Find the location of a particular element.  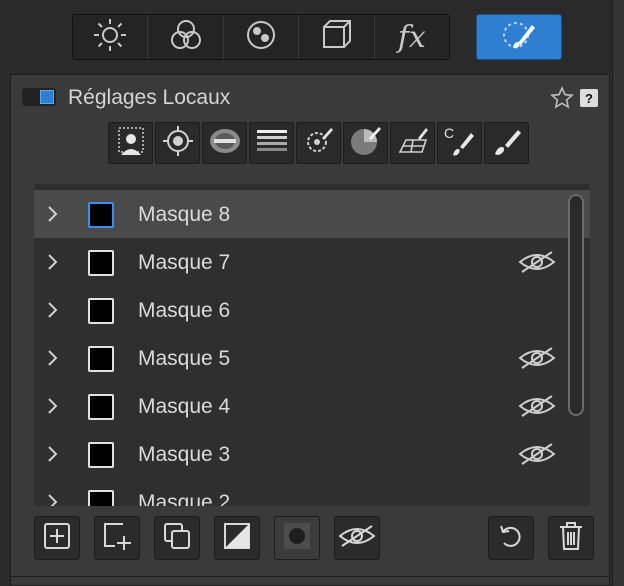

color-circles-icon is located at coordinates (186, 37).